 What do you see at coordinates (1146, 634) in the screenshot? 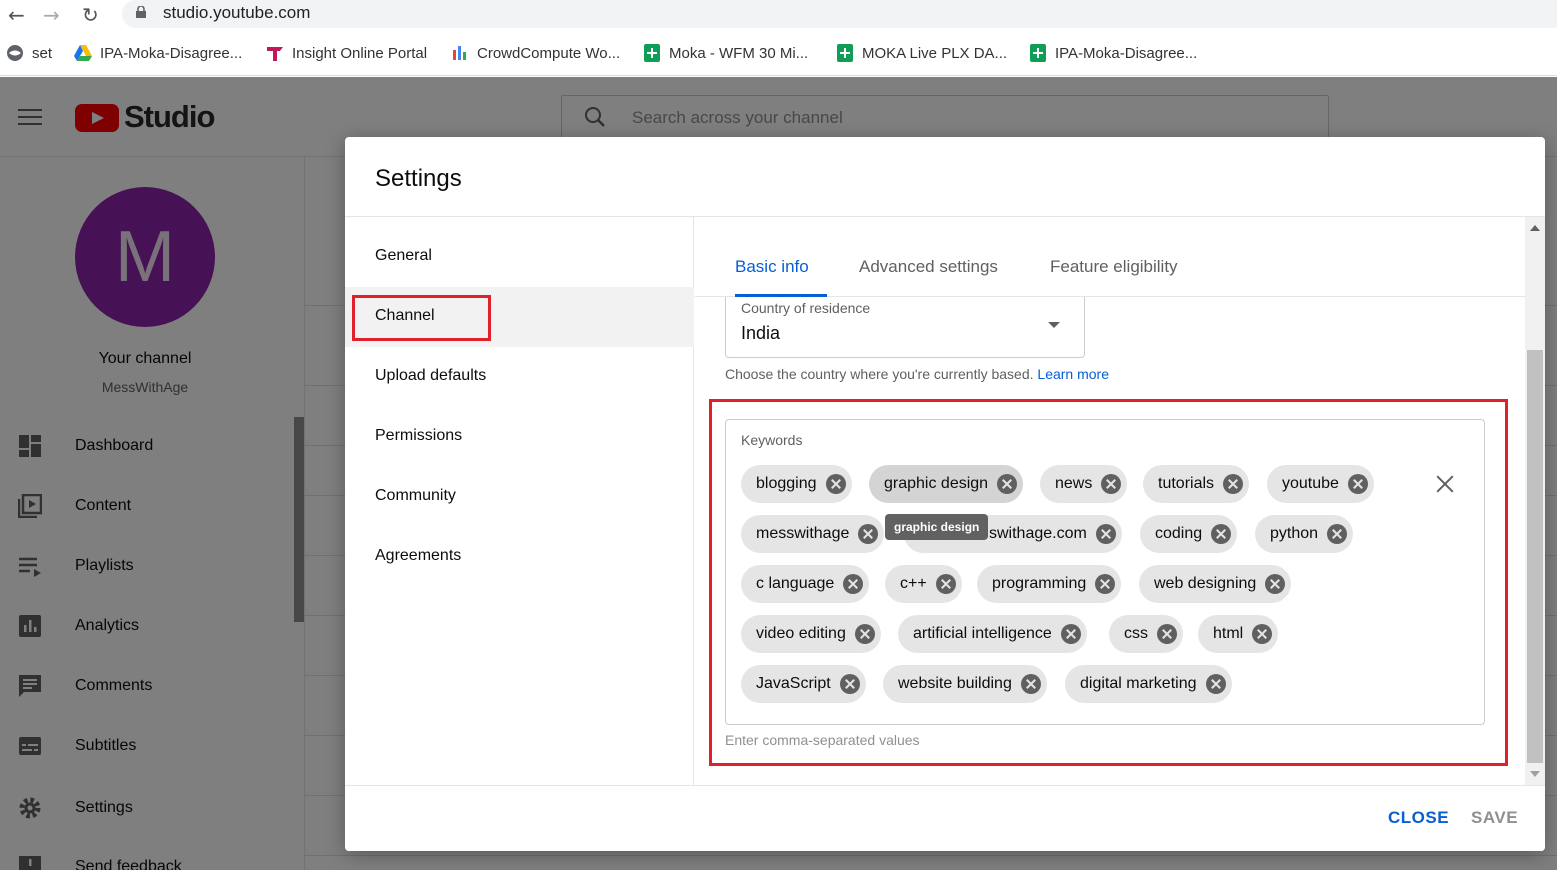
I see `keyword-chip: css` at bounding box center [1146, 634].